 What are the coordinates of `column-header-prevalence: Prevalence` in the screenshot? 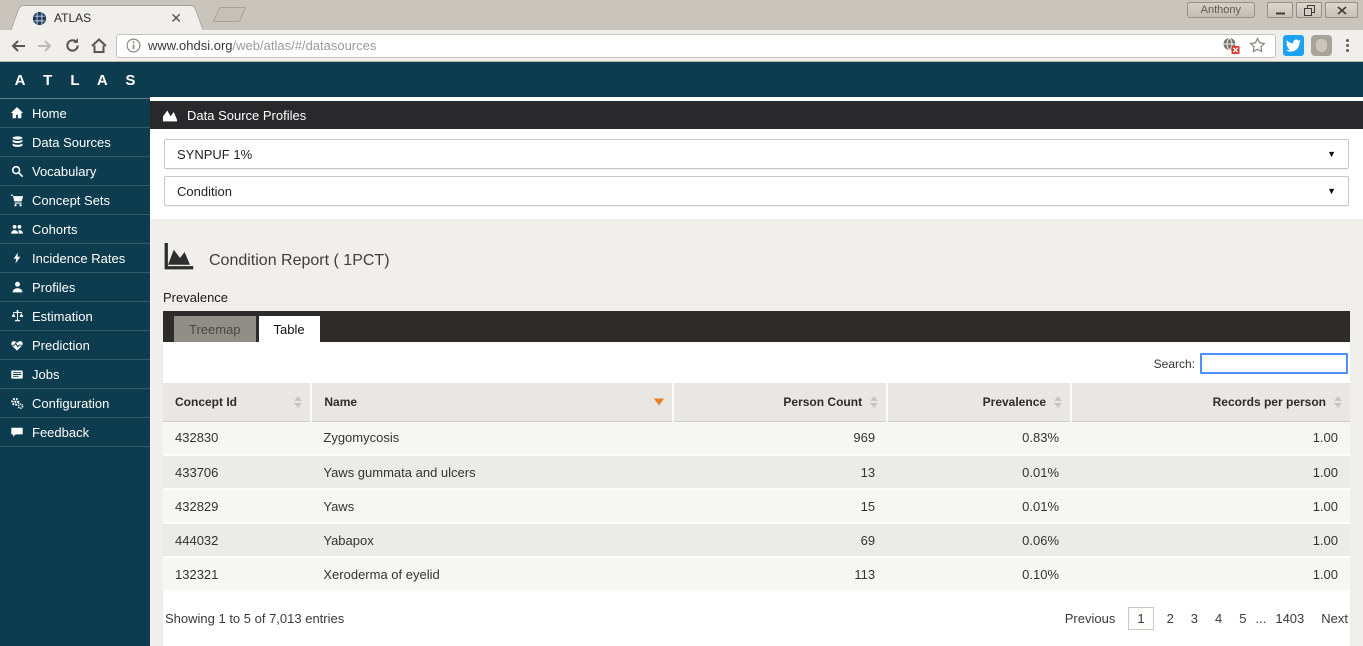 It's located at (979, 402).